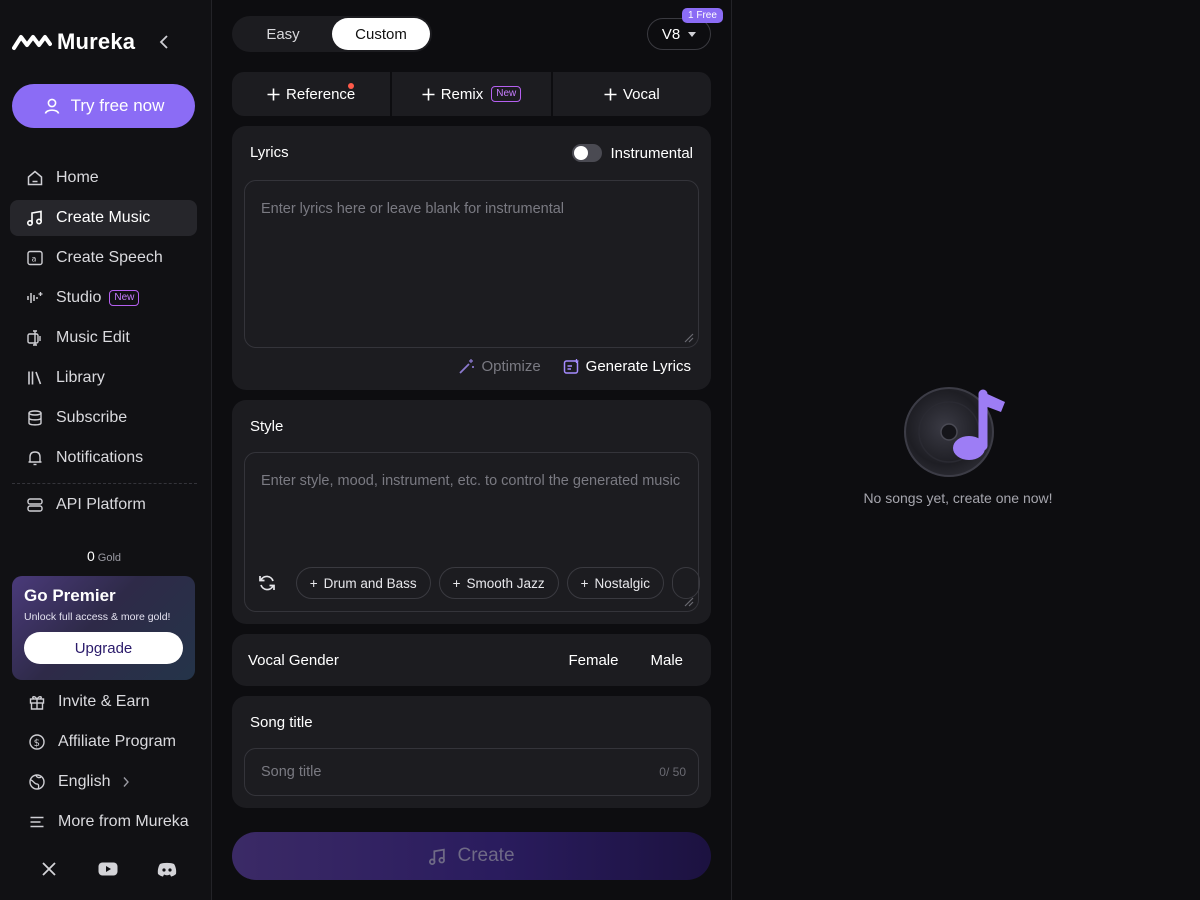  Describe the element at coordinates (103, 458) in the screenshot. I see `nav-notifications: Notifications` at that location.